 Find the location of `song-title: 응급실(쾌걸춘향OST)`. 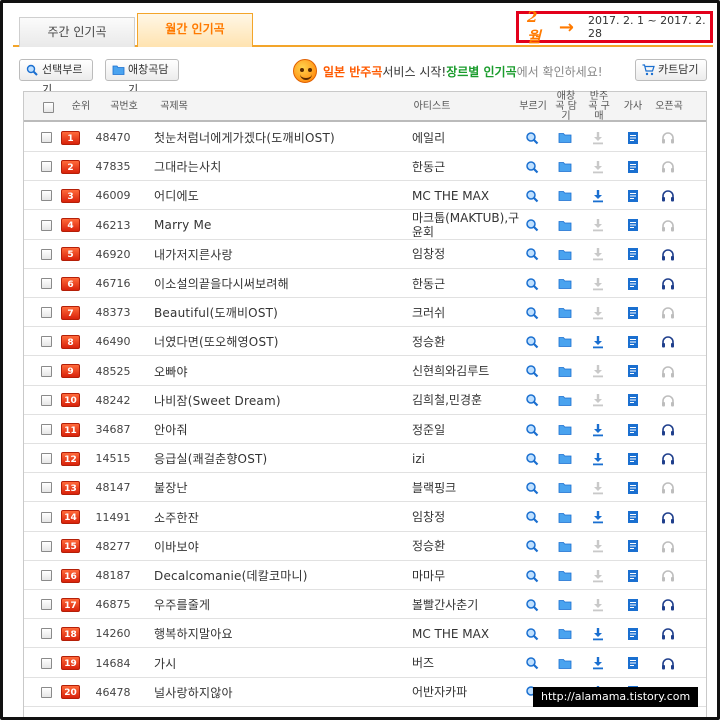

song-title: 응급실(쾌걸춘향OST) is located at coordinates (277, 458).